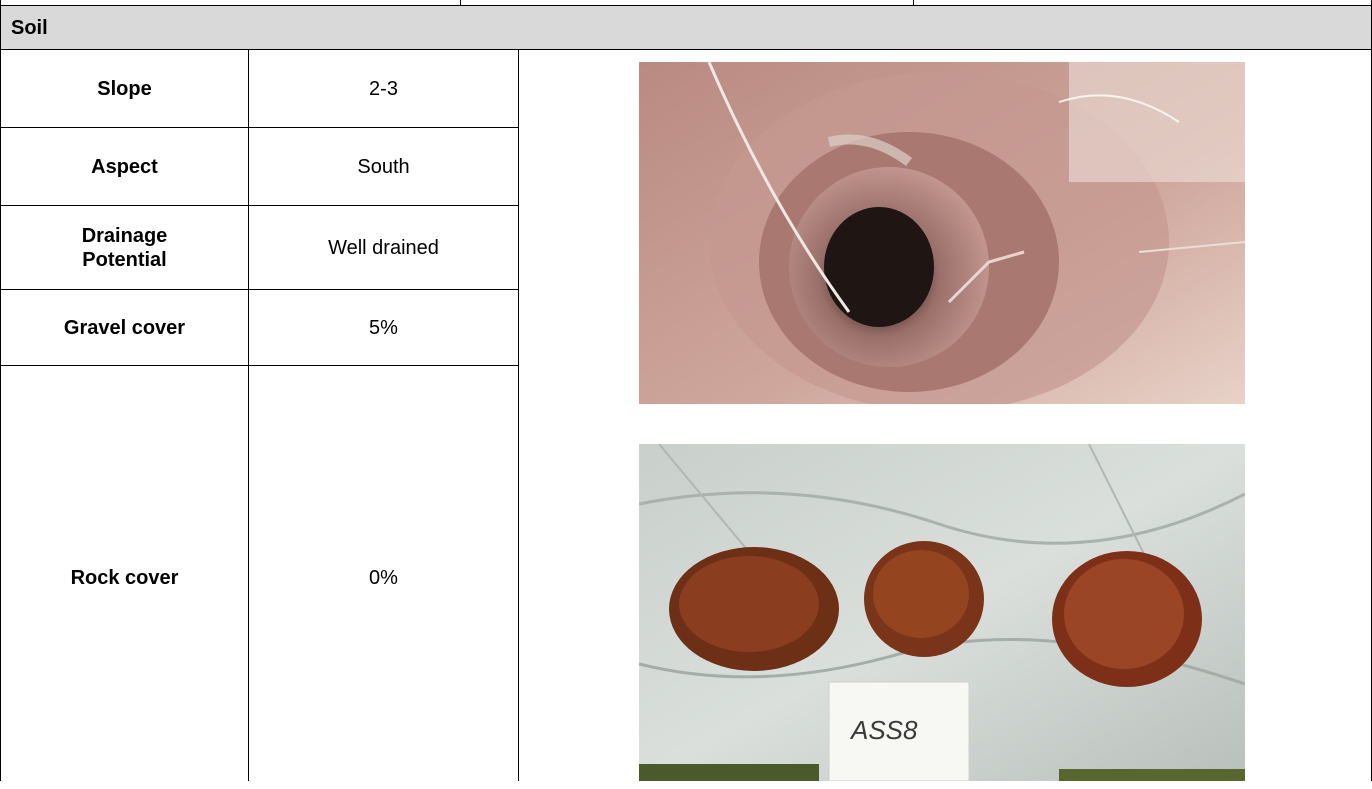 This screenshot has width=1372, height=789. I want to click on row-value-drainage: Well drained, so click(383, 247).